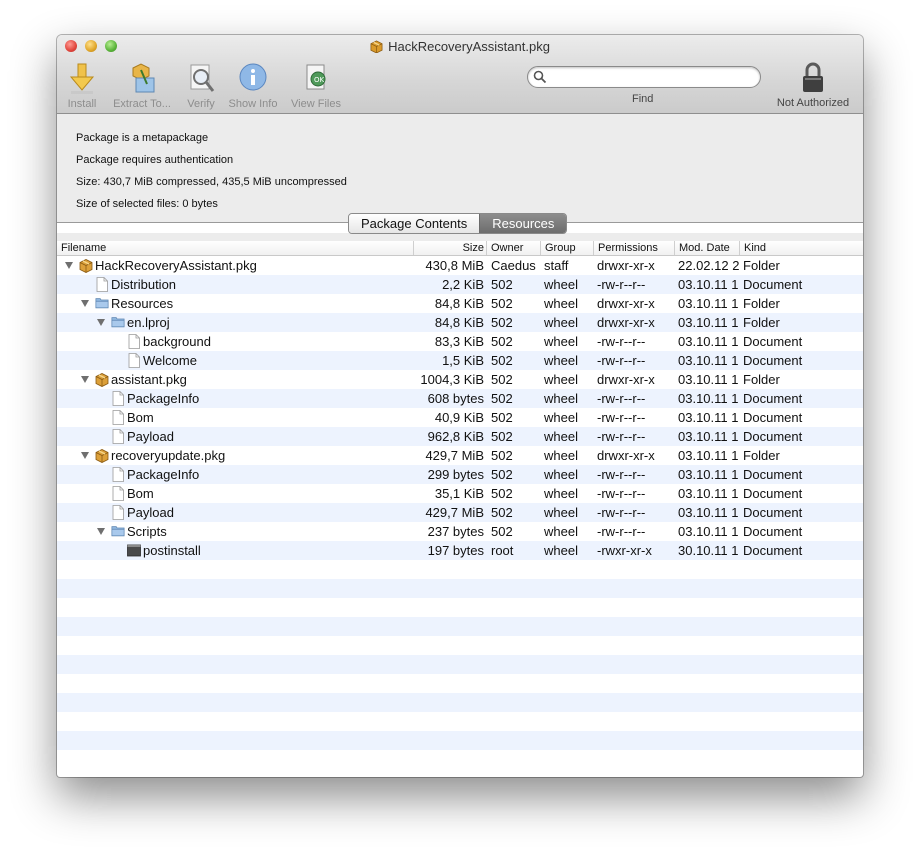  Describe the element at coordinates (142, 138) in the screenshot. I see `info-metapackage: Package is a metapackage` at that location.